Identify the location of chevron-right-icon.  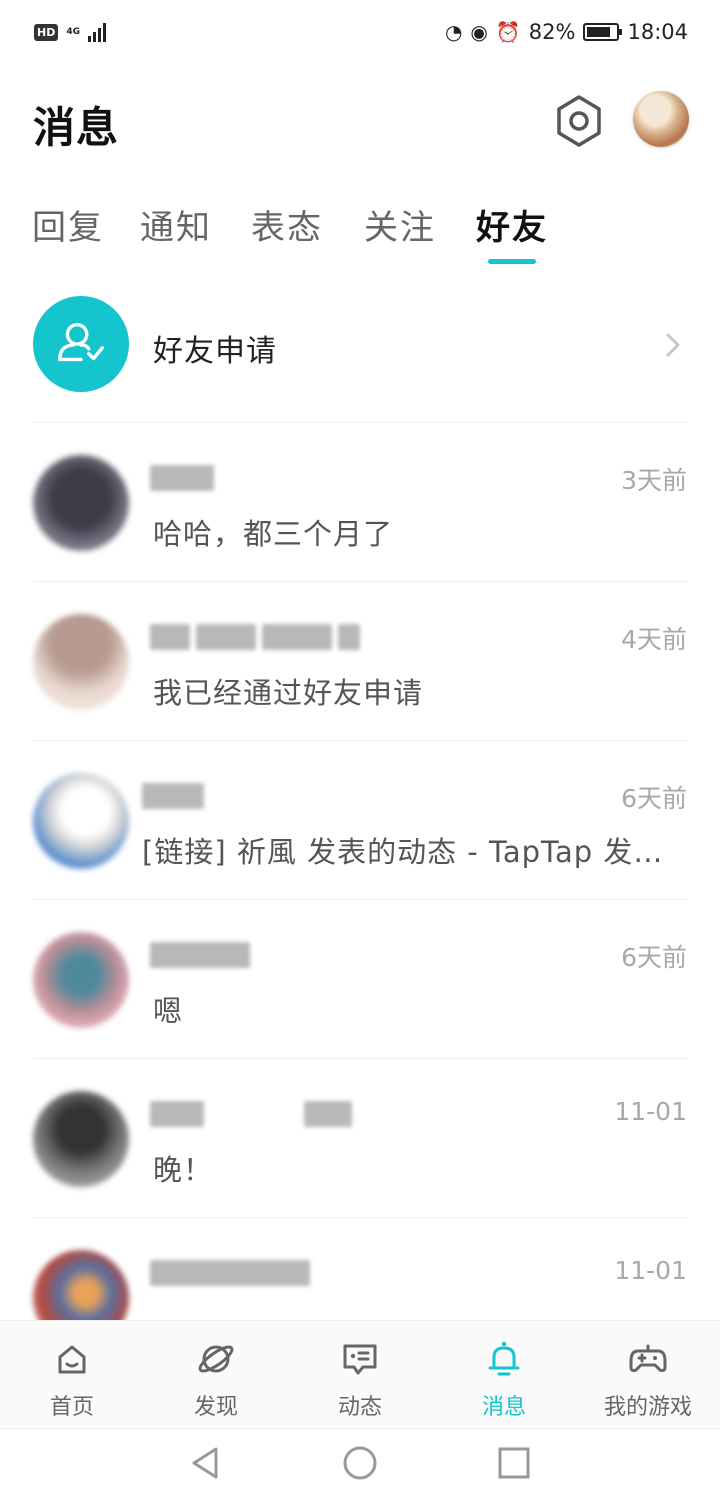
(673, 345).